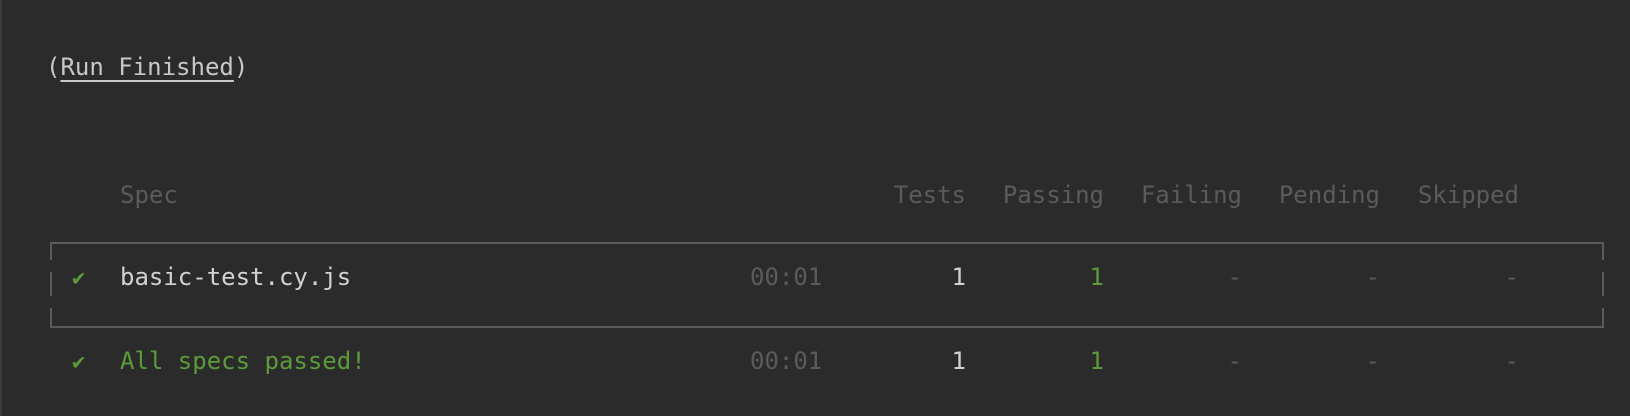  I want to click on box-left-tick-top, so click(51, 251).